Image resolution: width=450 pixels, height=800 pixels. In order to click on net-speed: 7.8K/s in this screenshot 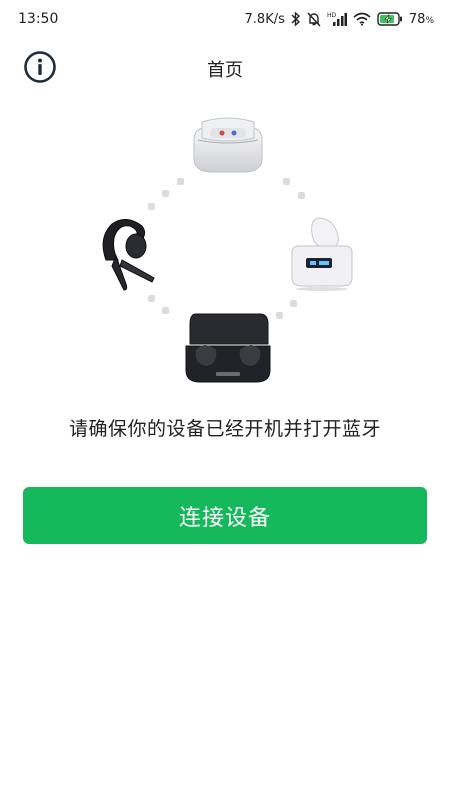, I will do `click(264, 19)`.